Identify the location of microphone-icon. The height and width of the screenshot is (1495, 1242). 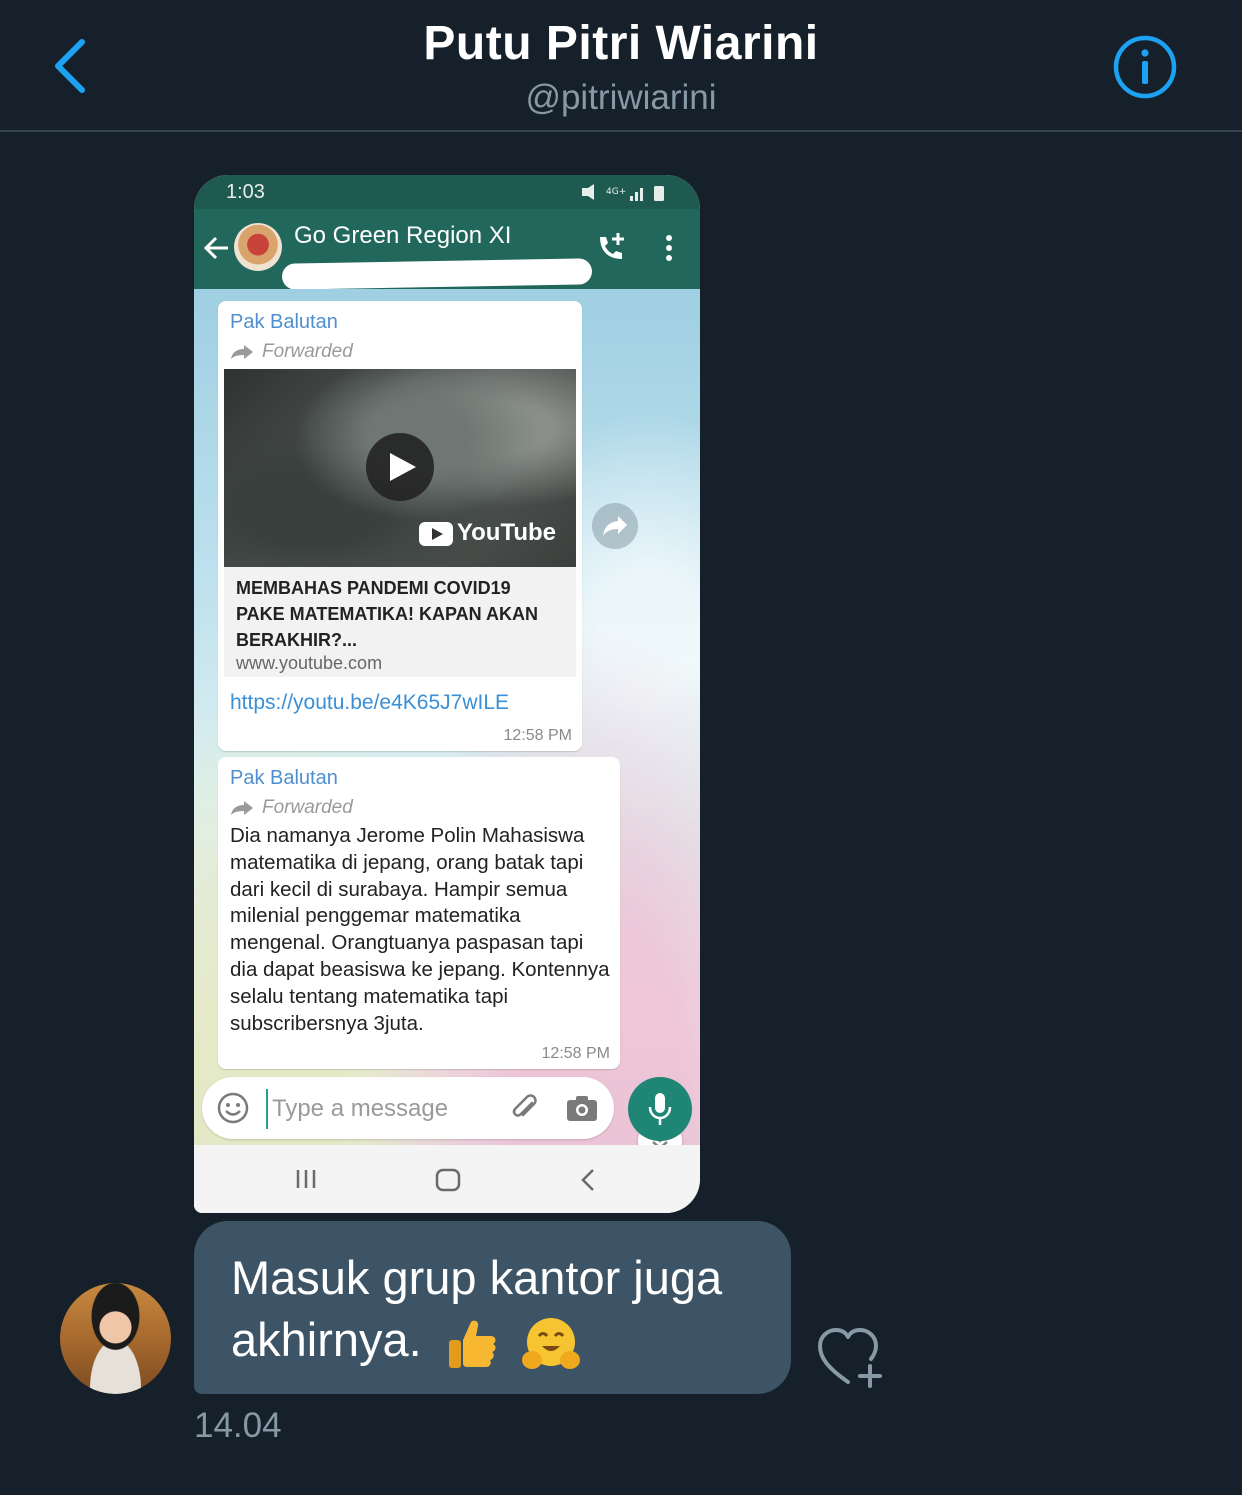
(660, 1109).